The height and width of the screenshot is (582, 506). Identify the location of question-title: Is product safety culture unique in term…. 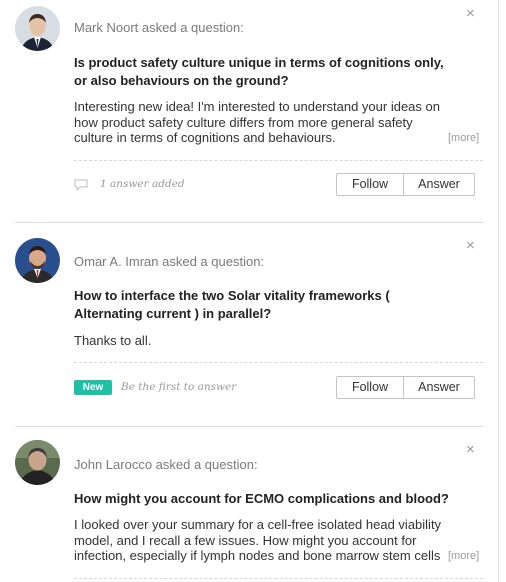
(264, 72).